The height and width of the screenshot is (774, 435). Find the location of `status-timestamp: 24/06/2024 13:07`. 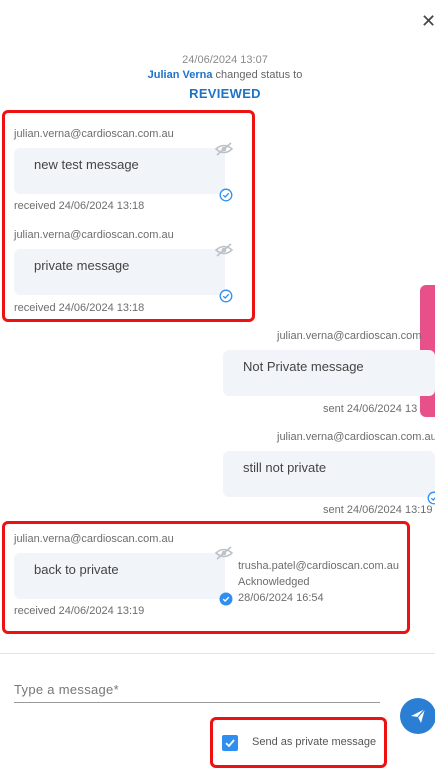

status-timestamp: 24/06/2024 13:07 is located at coordinates (225, 60).